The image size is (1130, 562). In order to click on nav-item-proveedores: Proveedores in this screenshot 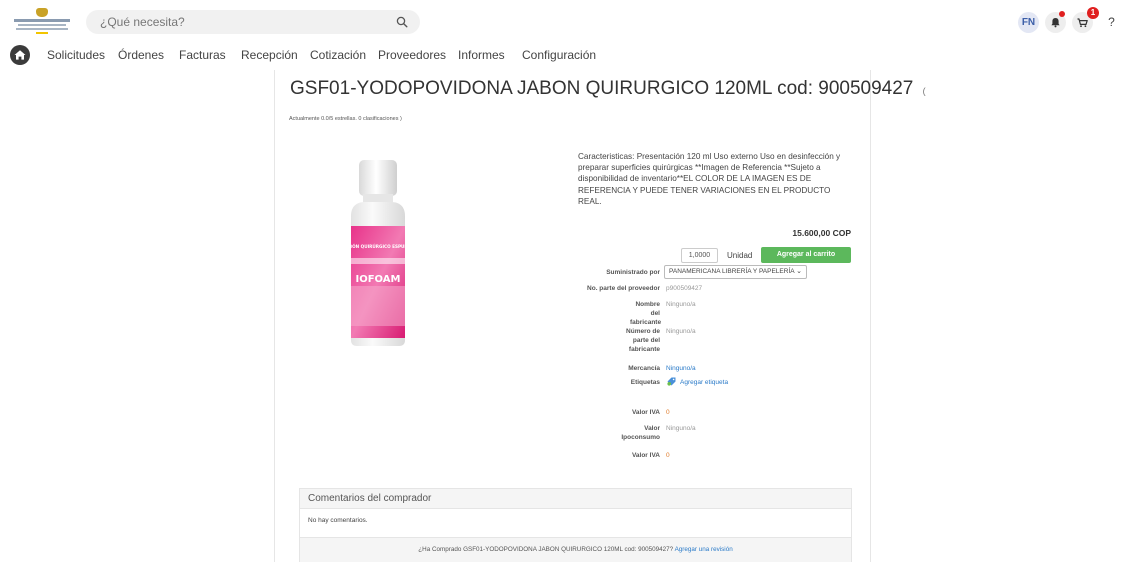, I will do `click(412, 55)`.